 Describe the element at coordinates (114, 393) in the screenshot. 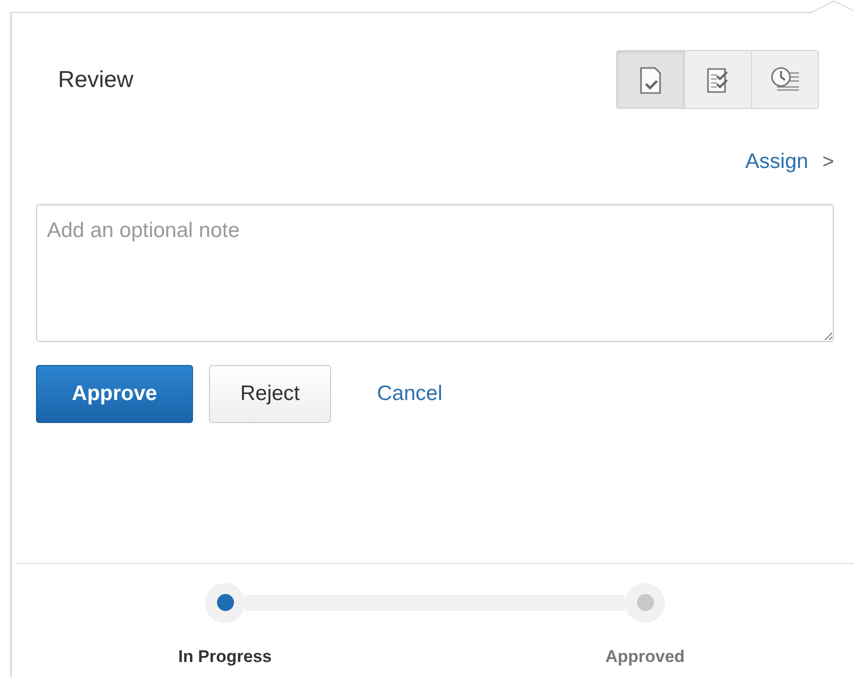

I see `approve-button: Approve` at that location.